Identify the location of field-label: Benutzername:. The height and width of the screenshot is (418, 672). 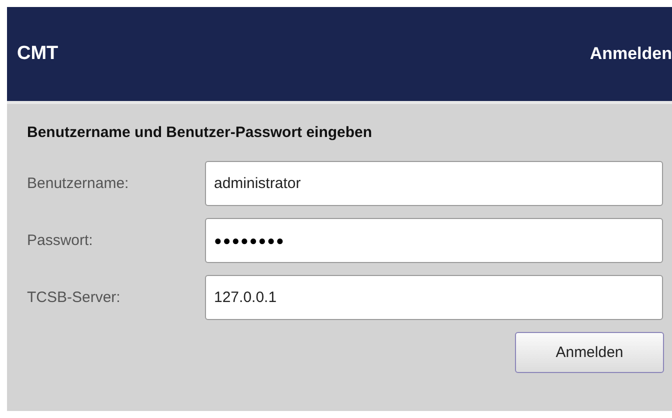
(78, 183).